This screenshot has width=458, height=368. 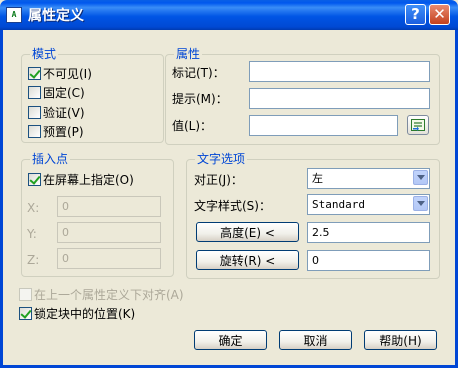 I want to click on help-title-button: ?, so click(x=415, y=14).